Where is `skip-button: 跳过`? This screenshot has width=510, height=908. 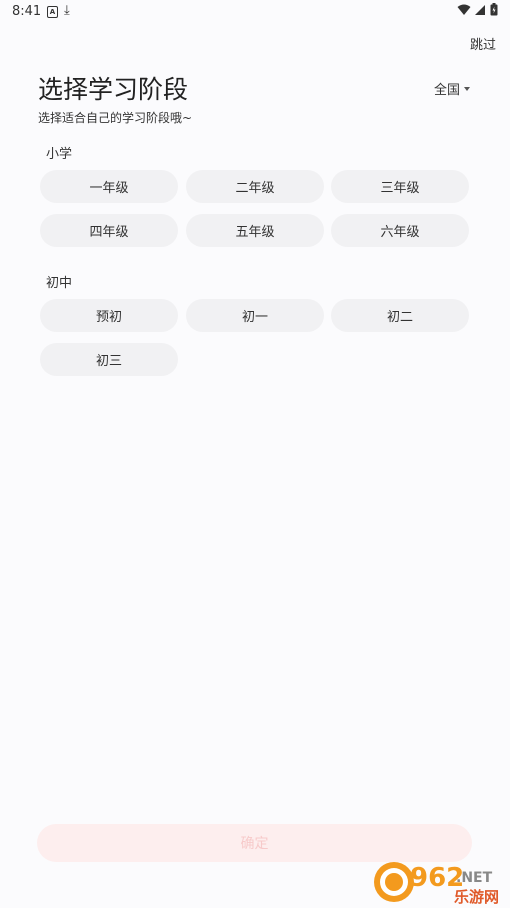 skip-button: 跳过 is located at coordinates (483, 43).